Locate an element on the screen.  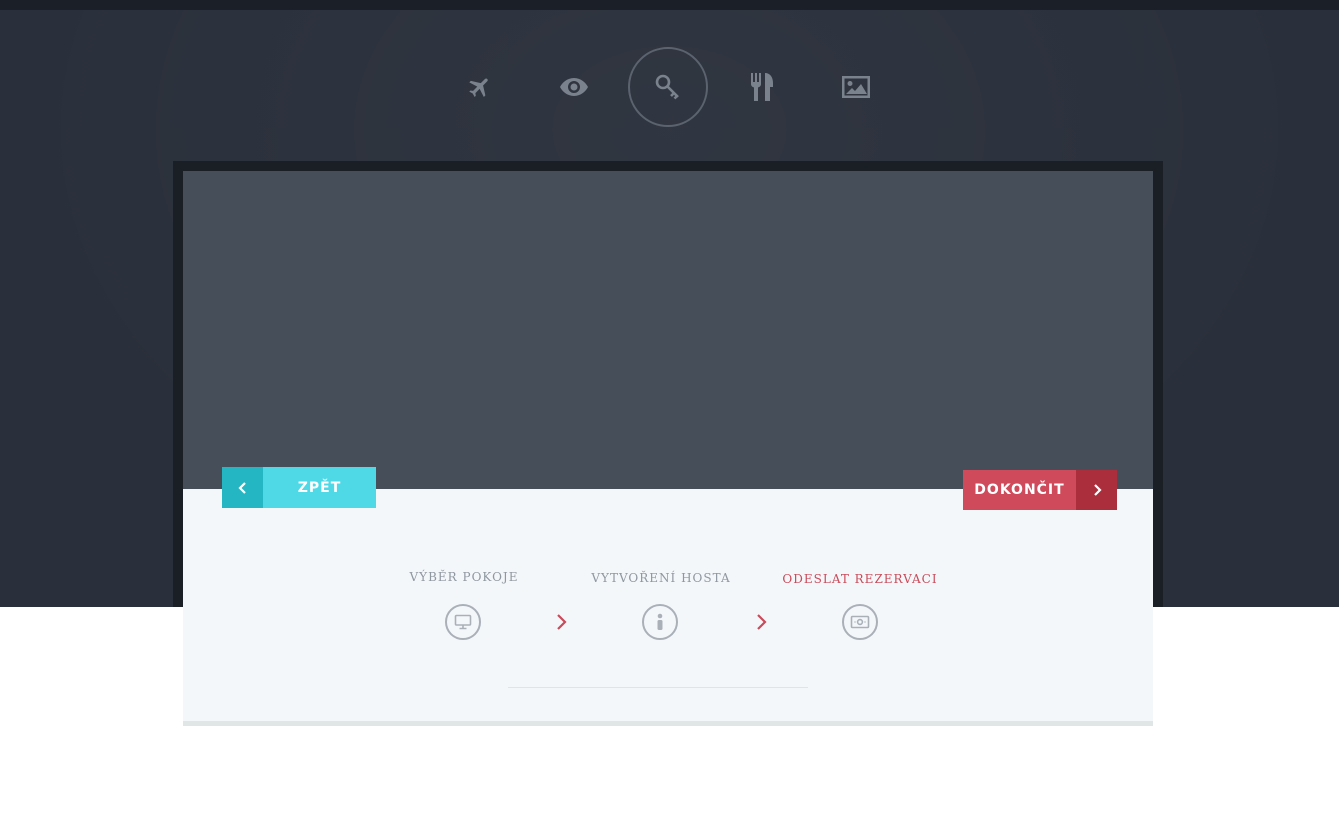
key-icon is located at coordinates (667, 87).